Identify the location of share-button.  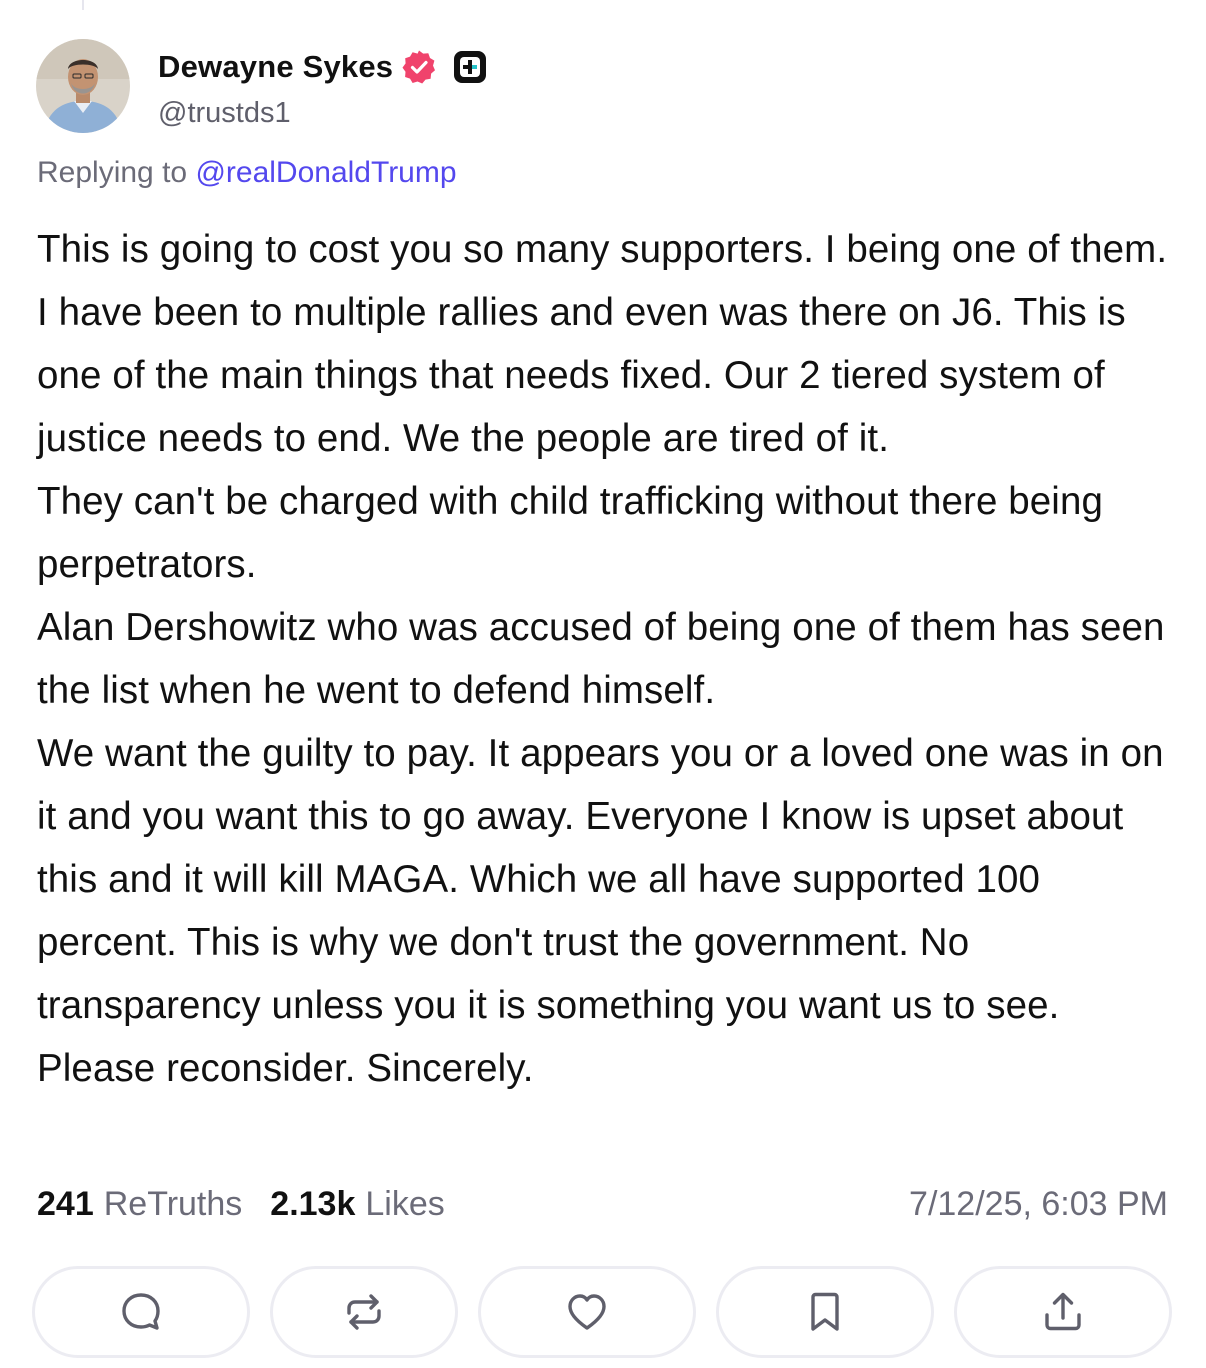
(1063, 1312).